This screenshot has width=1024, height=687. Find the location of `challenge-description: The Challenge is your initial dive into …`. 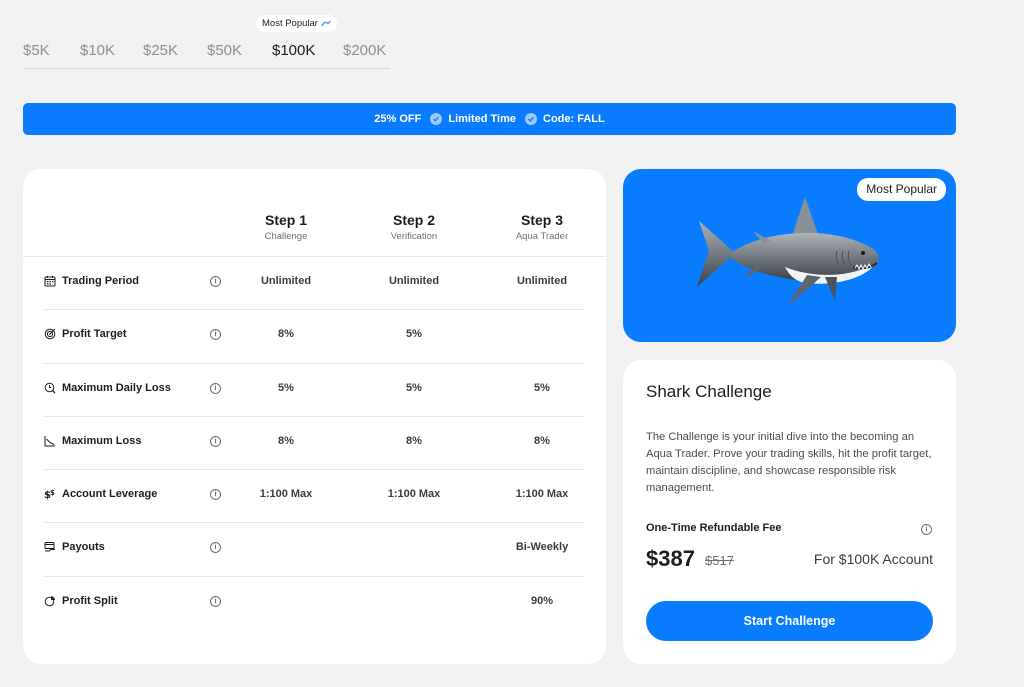

challenge-description: The Challenge is your initial dive into … is located at coordinates (789, 462).